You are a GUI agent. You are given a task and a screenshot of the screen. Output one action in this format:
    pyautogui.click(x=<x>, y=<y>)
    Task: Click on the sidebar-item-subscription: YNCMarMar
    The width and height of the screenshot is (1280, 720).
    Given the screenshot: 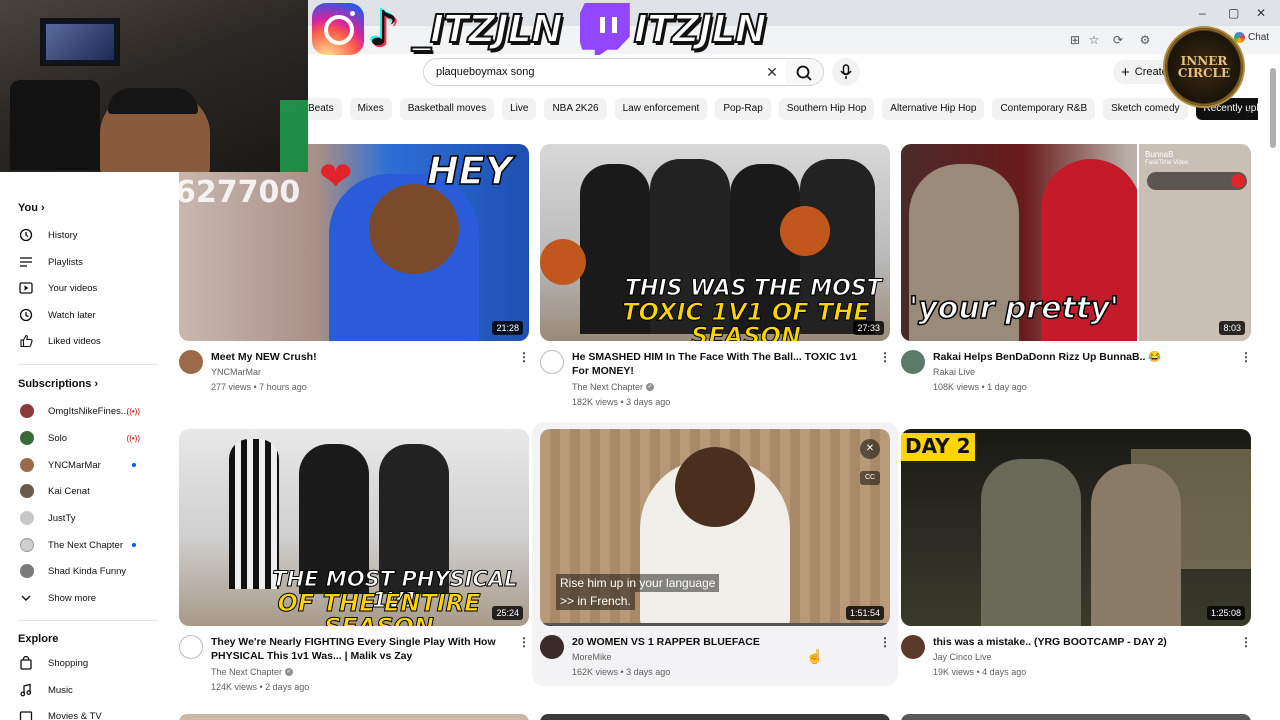 What is the action you would take?
    pyautogui.click(x=85, y=465)
    